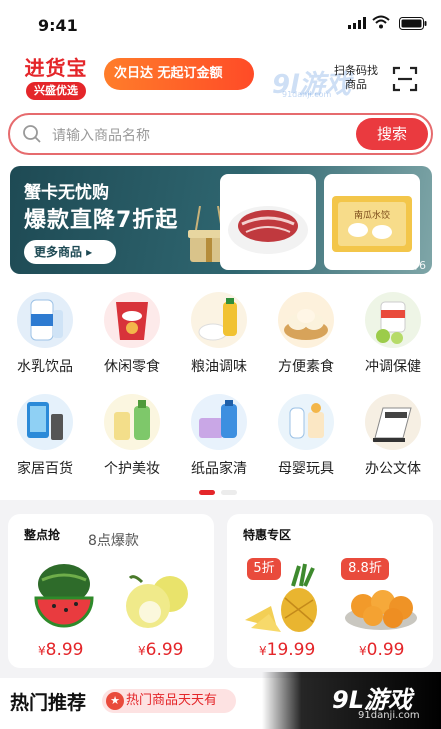 Image resolution: width=441 pixels, height=729 pixels. I want to click on special-offer-card: 特惠专区 5折 8.8折 ¥19.99 ¥0.99, so click(330, 591).